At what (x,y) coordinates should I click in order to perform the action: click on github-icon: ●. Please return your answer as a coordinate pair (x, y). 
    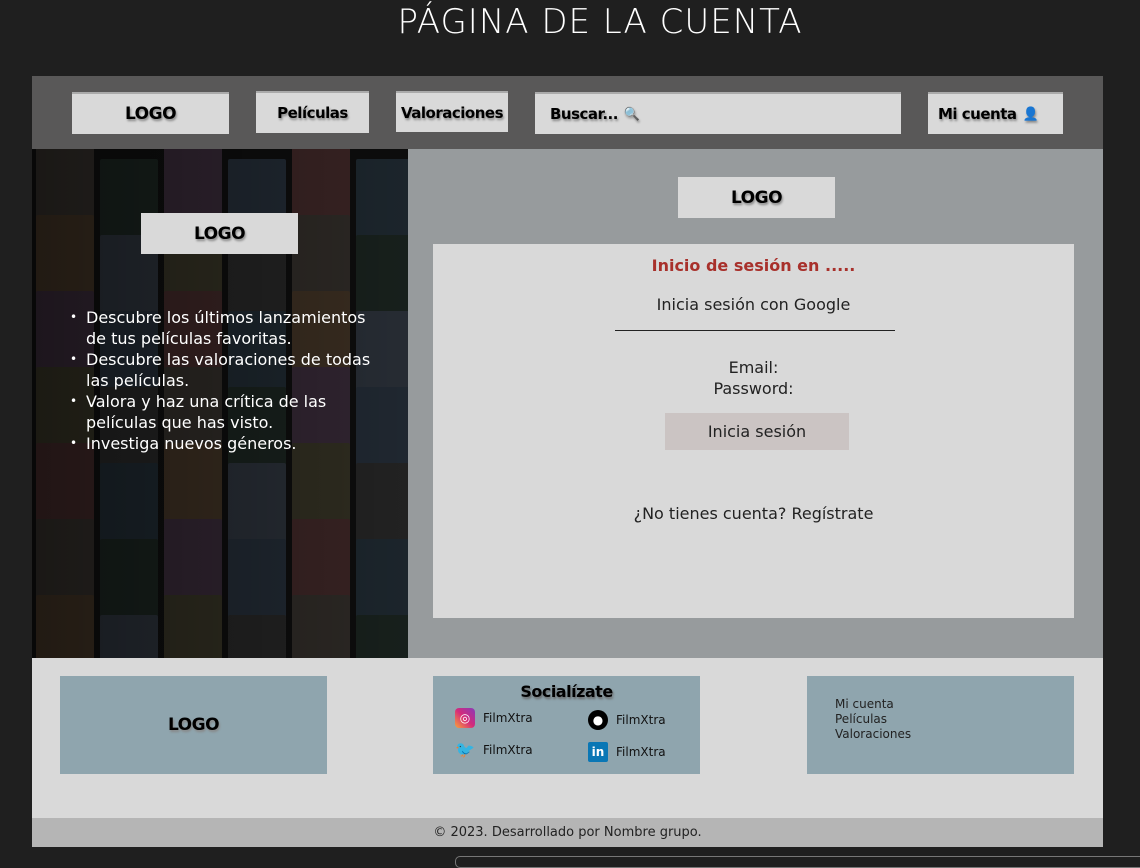
    Looking at the image, I should click on (598, 720).